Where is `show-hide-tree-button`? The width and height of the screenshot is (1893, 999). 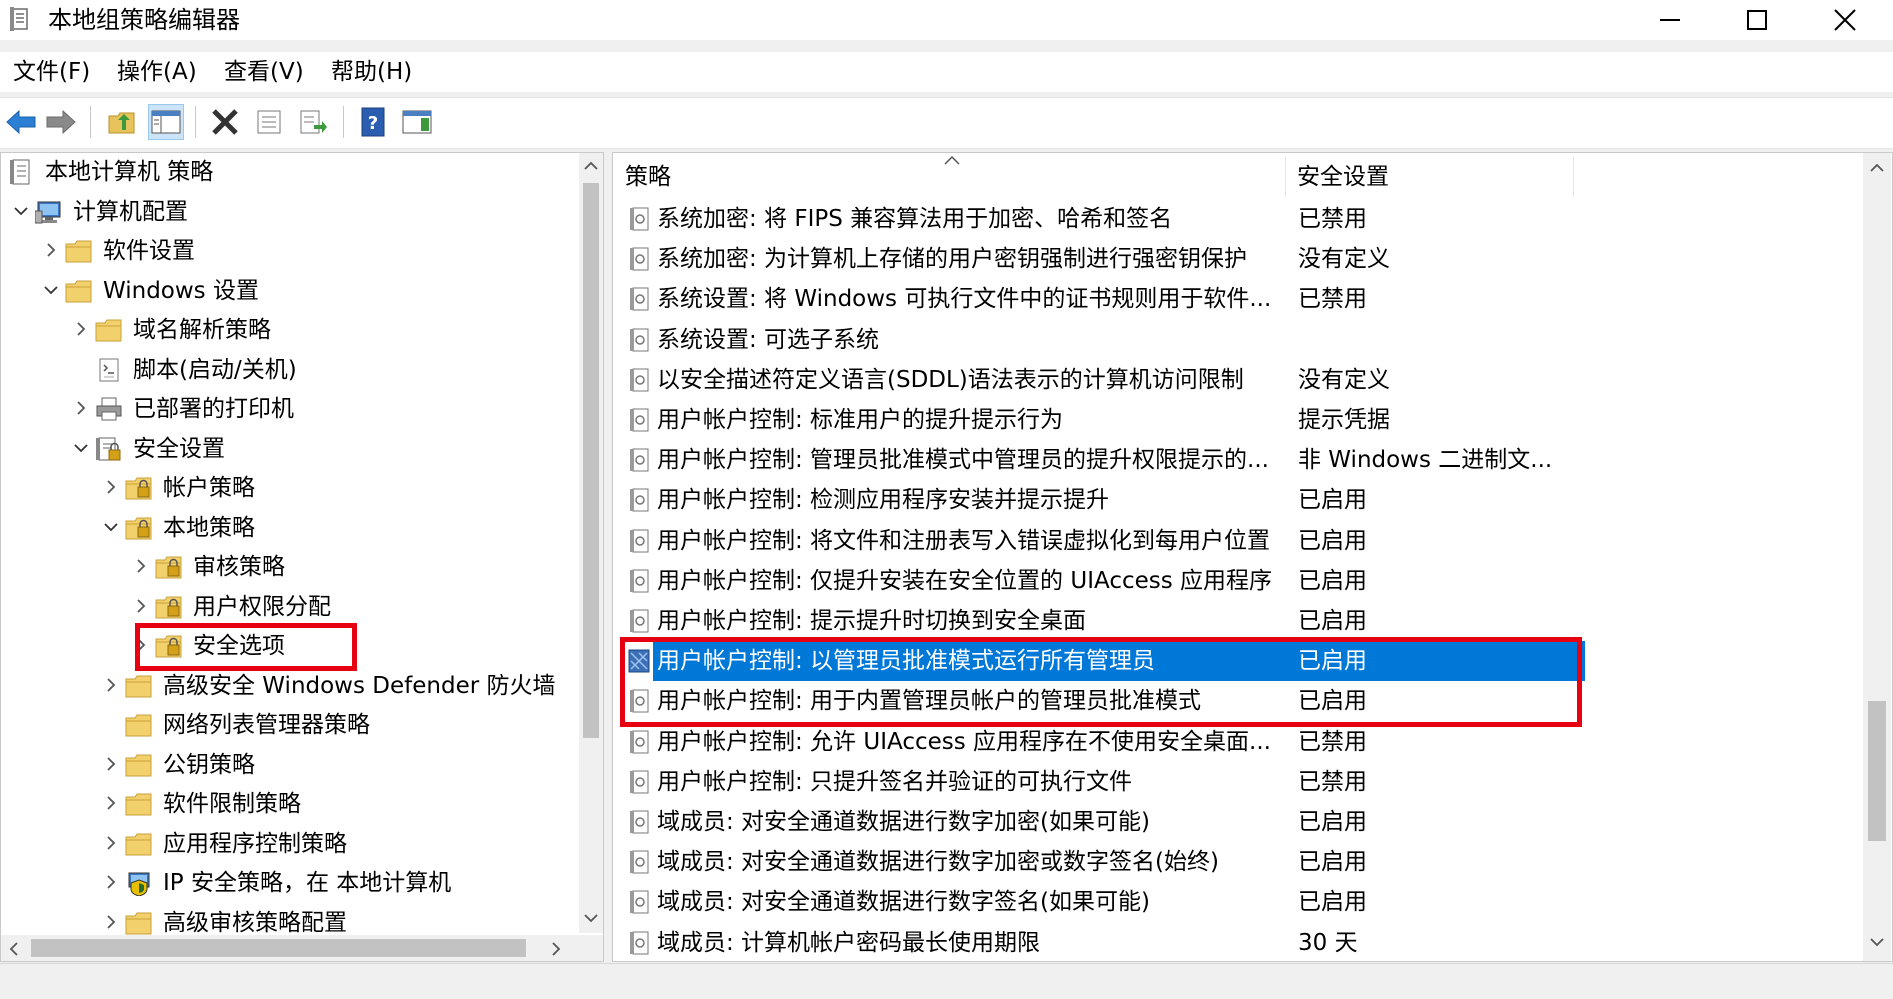
show-hide-tree-button is located at coordinates (166, 122).